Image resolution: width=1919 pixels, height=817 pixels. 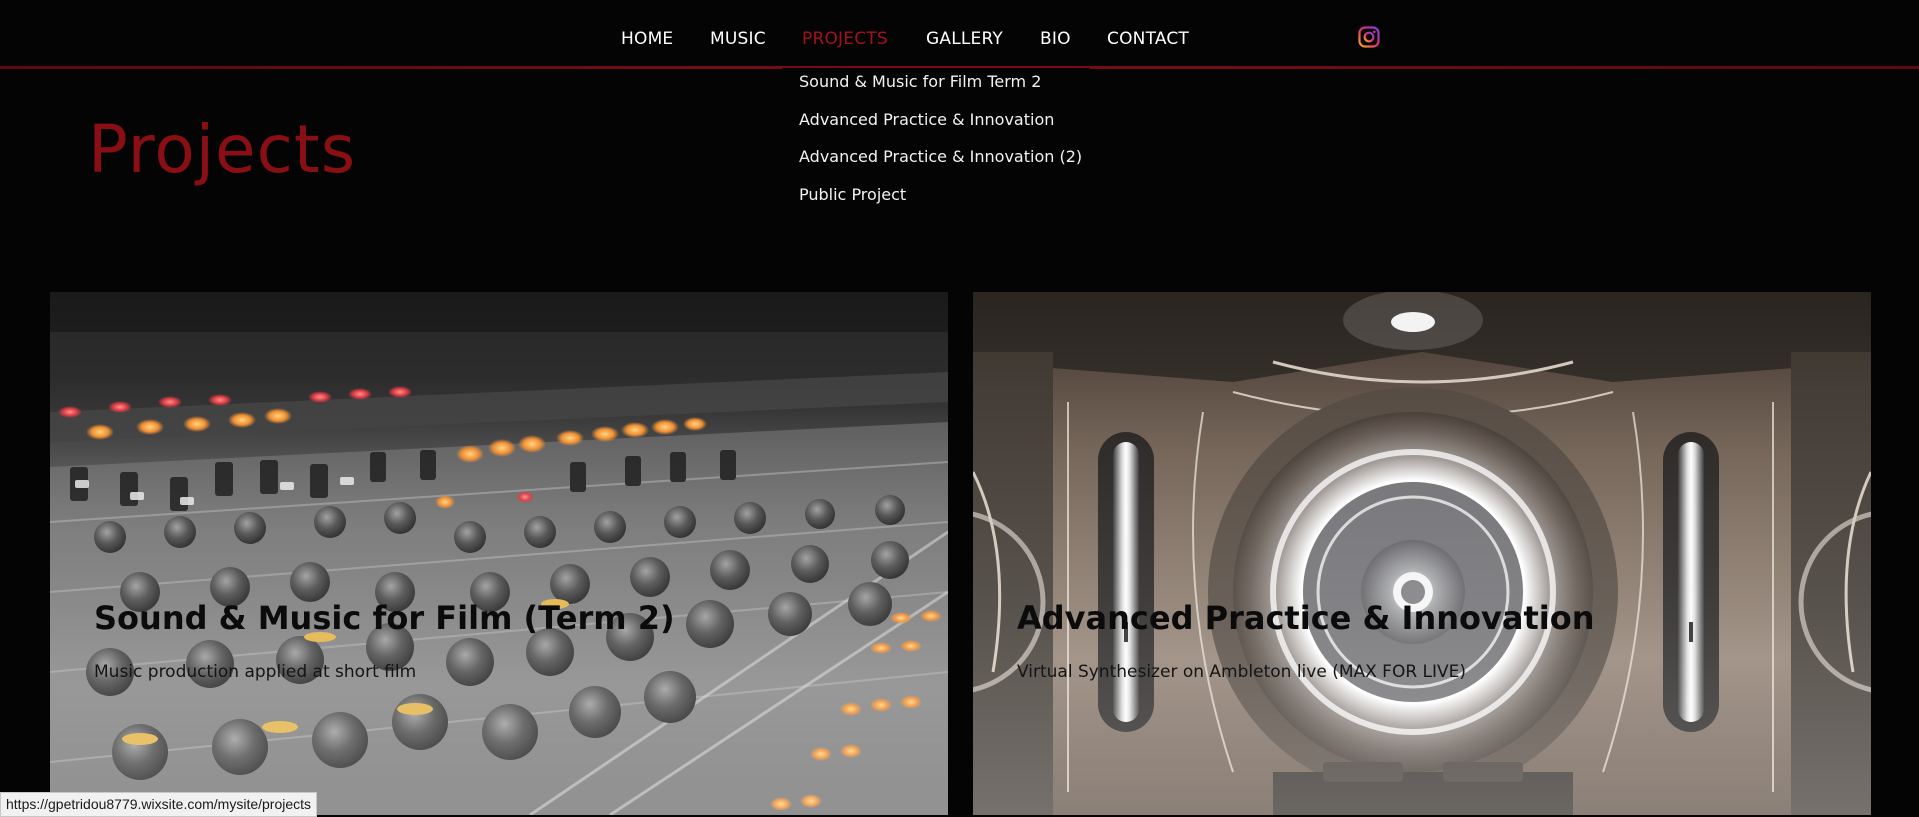 What do you see at coordinates (255, 672) in the screenshot?
I see `card-subtitle: Music production applied at short film` at bounding box center [255, 672].